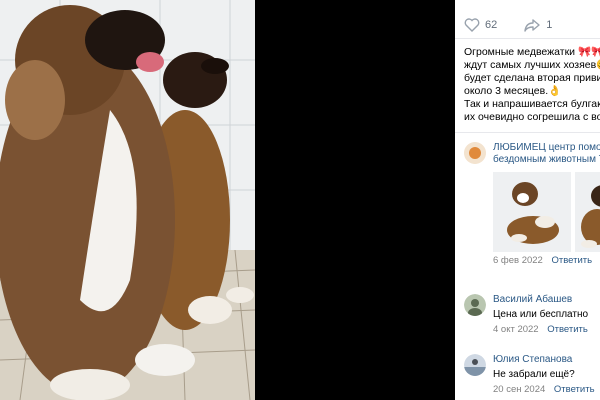 This screenshot has height=400, width=600. I want to click on comment-text: Цена или бесплатно, so click(541, 314).